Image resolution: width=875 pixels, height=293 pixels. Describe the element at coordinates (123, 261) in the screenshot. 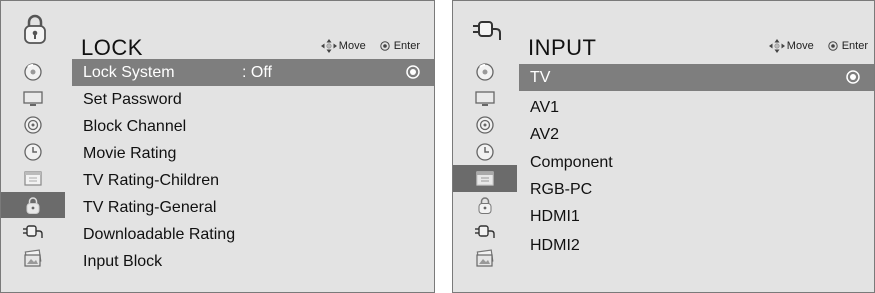

I see `menu-item-label: Input Block` at that location.